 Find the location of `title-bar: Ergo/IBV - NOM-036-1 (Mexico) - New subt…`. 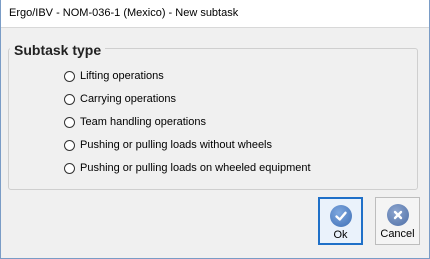

title-bar: Ergo/IBV - NOM-036-1 (Mexico) - New subt… is located at coordinates (215, 14).